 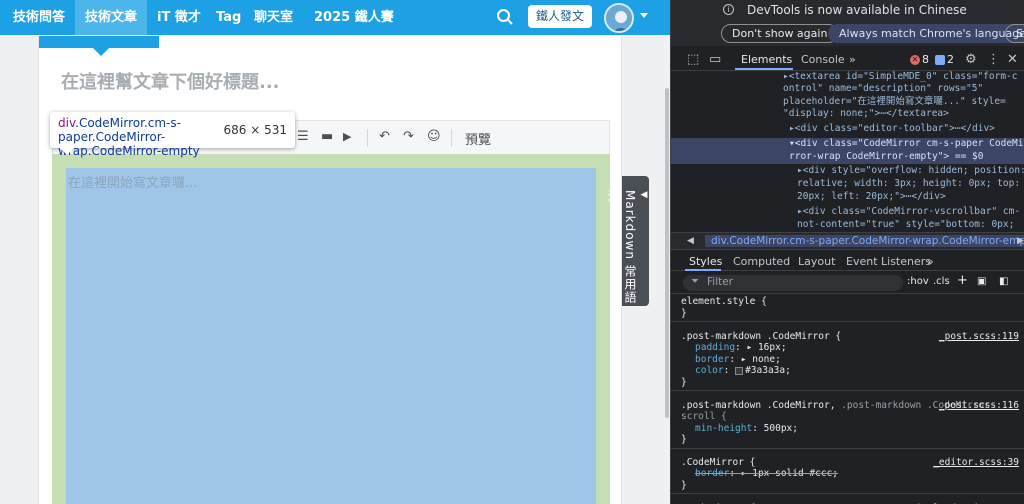 I want to click on tab-console: Console, so click(x=823, y=59).